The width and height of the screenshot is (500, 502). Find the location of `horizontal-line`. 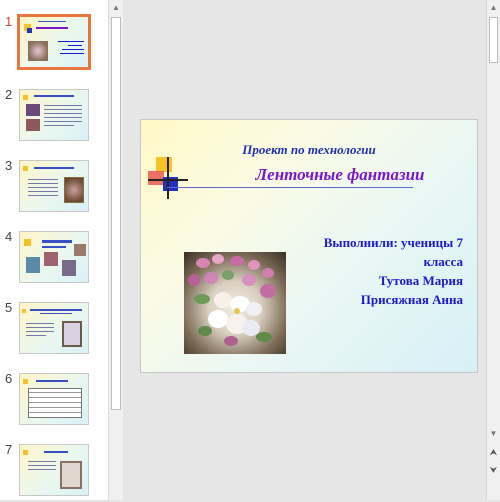

horizontal-line is located at coordinates (168, 180).